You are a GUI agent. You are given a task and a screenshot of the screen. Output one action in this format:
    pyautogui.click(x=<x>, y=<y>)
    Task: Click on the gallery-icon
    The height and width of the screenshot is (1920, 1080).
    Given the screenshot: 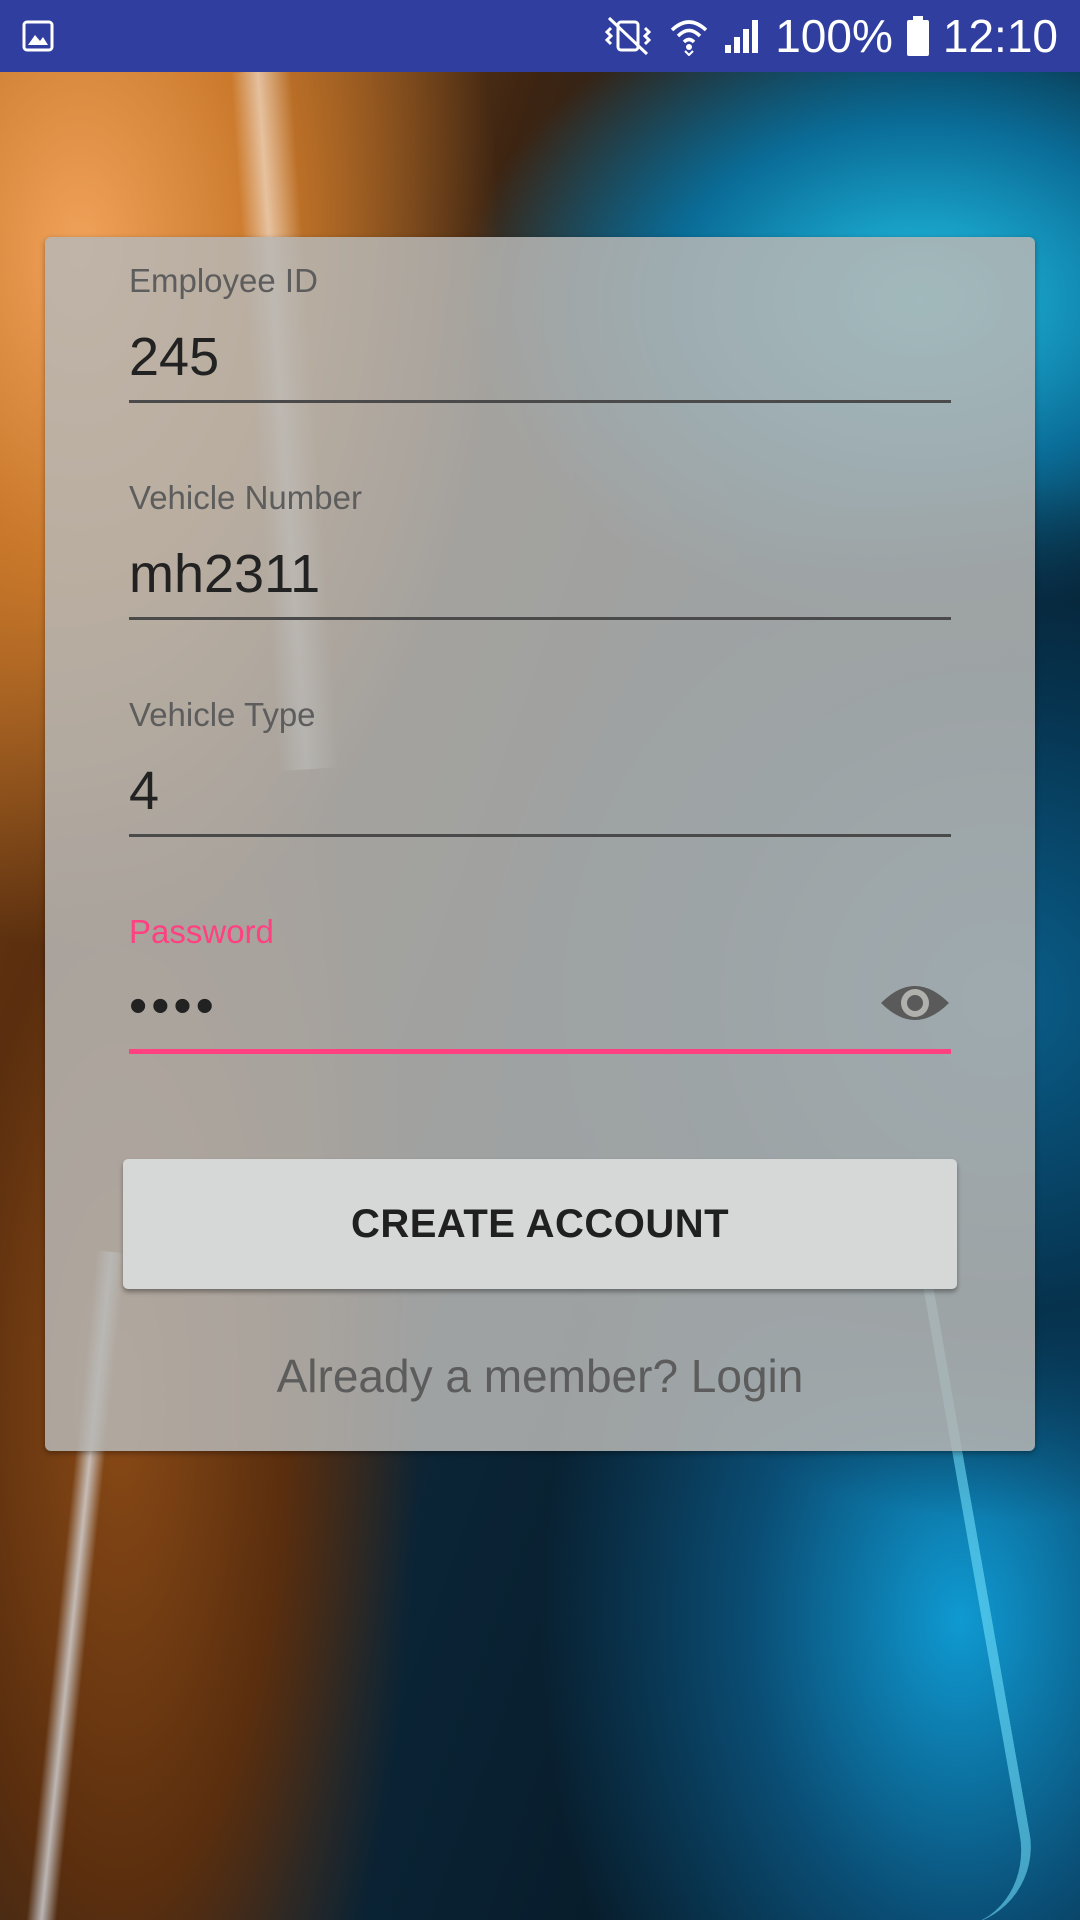 What is the action you would take?
    pyautogui.click(x=38, y=36)
    